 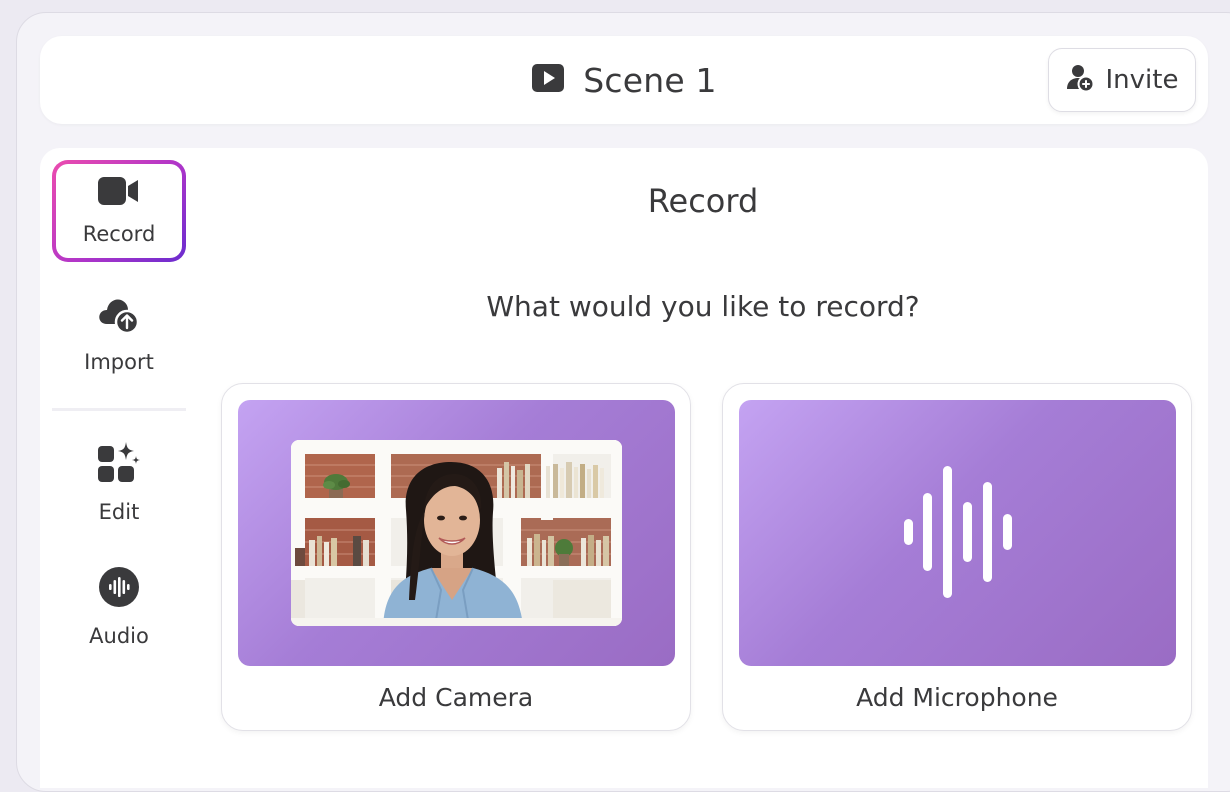 What do you see at coordinates (119, 234) in the screenshot?
I see `sidebar-item-label: Record` at bounding box center [119, 234].